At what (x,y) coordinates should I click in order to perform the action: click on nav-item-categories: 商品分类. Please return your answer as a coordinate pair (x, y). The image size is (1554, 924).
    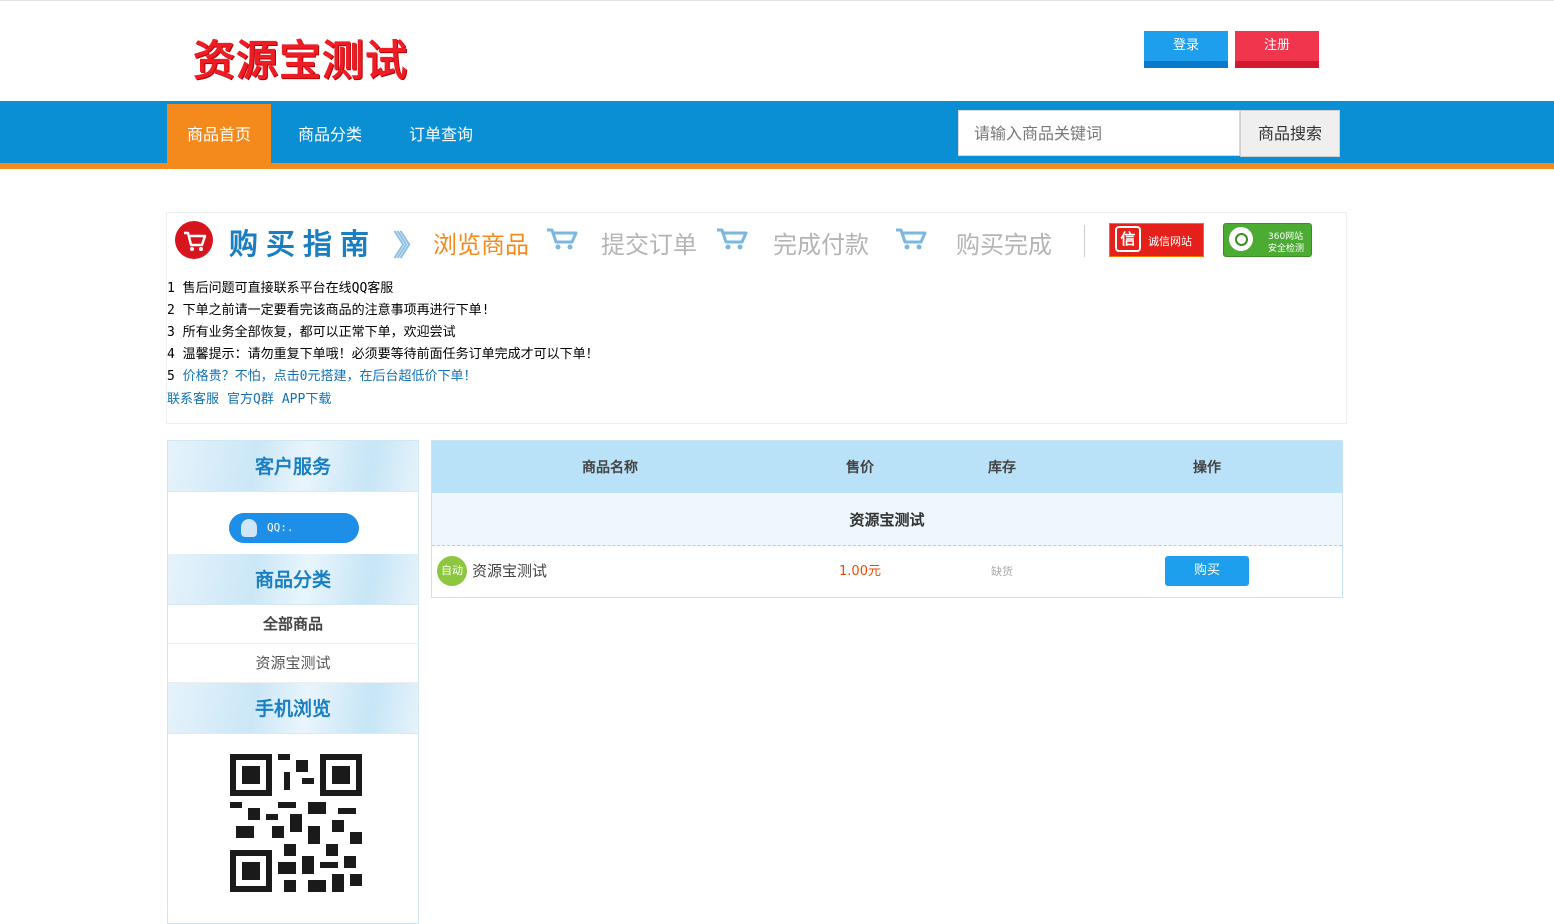
    Looking at the image, I should click on (330, 134).